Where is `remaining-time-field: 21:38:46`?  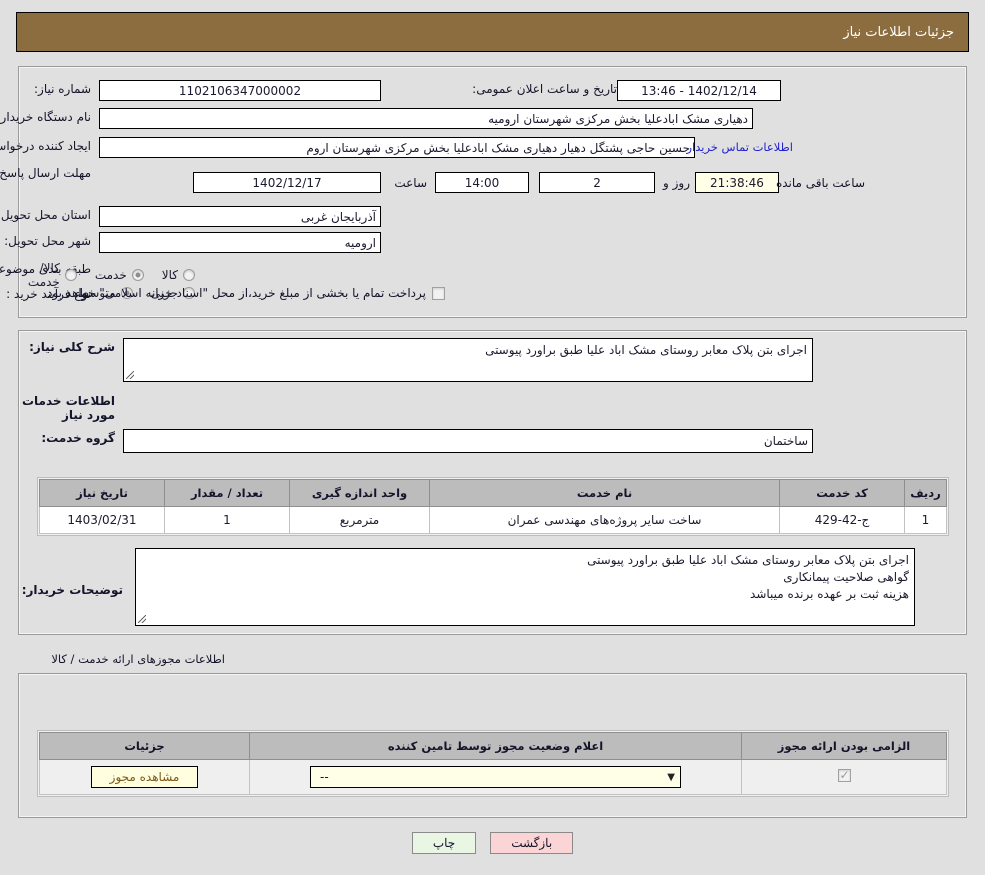
remaining-time-field: 21:38:46 is located at coordinates (737, 182).